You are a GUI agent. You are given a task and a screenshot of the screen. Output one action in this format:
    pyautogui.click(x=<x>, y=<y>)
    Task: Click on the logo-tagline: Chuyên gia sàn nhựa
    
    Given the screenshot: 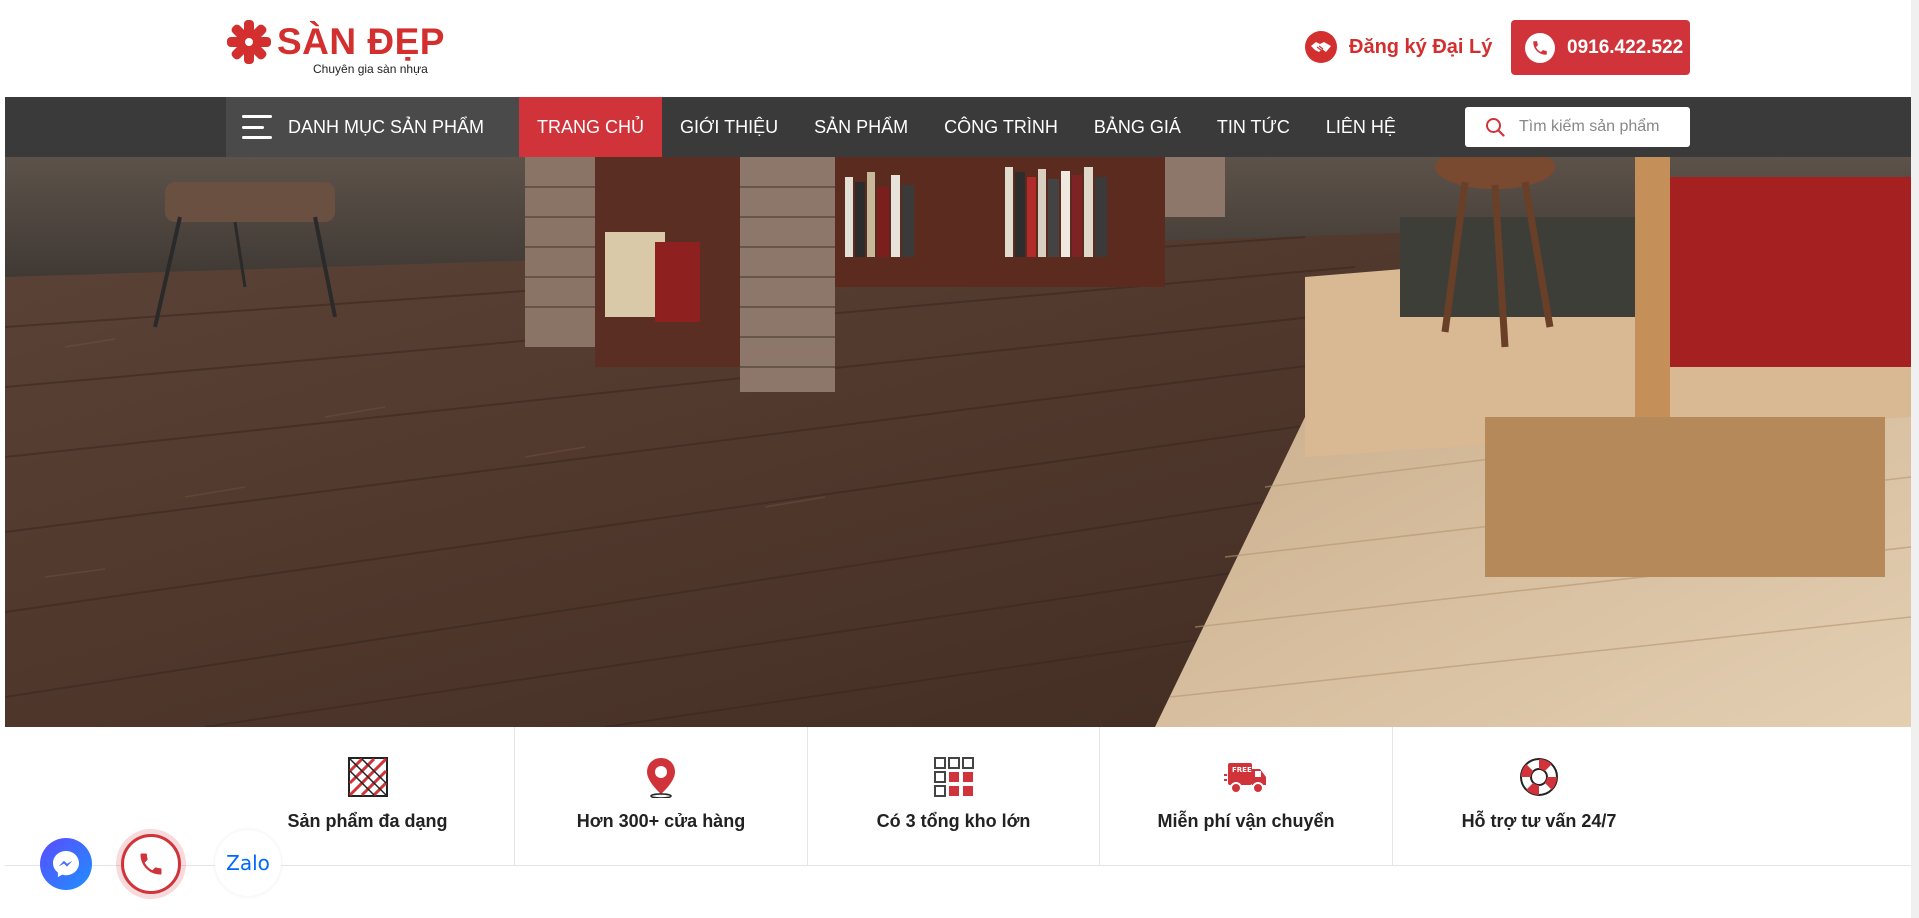 What is the action you would take?
    pyautogui.click(x=370, y=69)
    